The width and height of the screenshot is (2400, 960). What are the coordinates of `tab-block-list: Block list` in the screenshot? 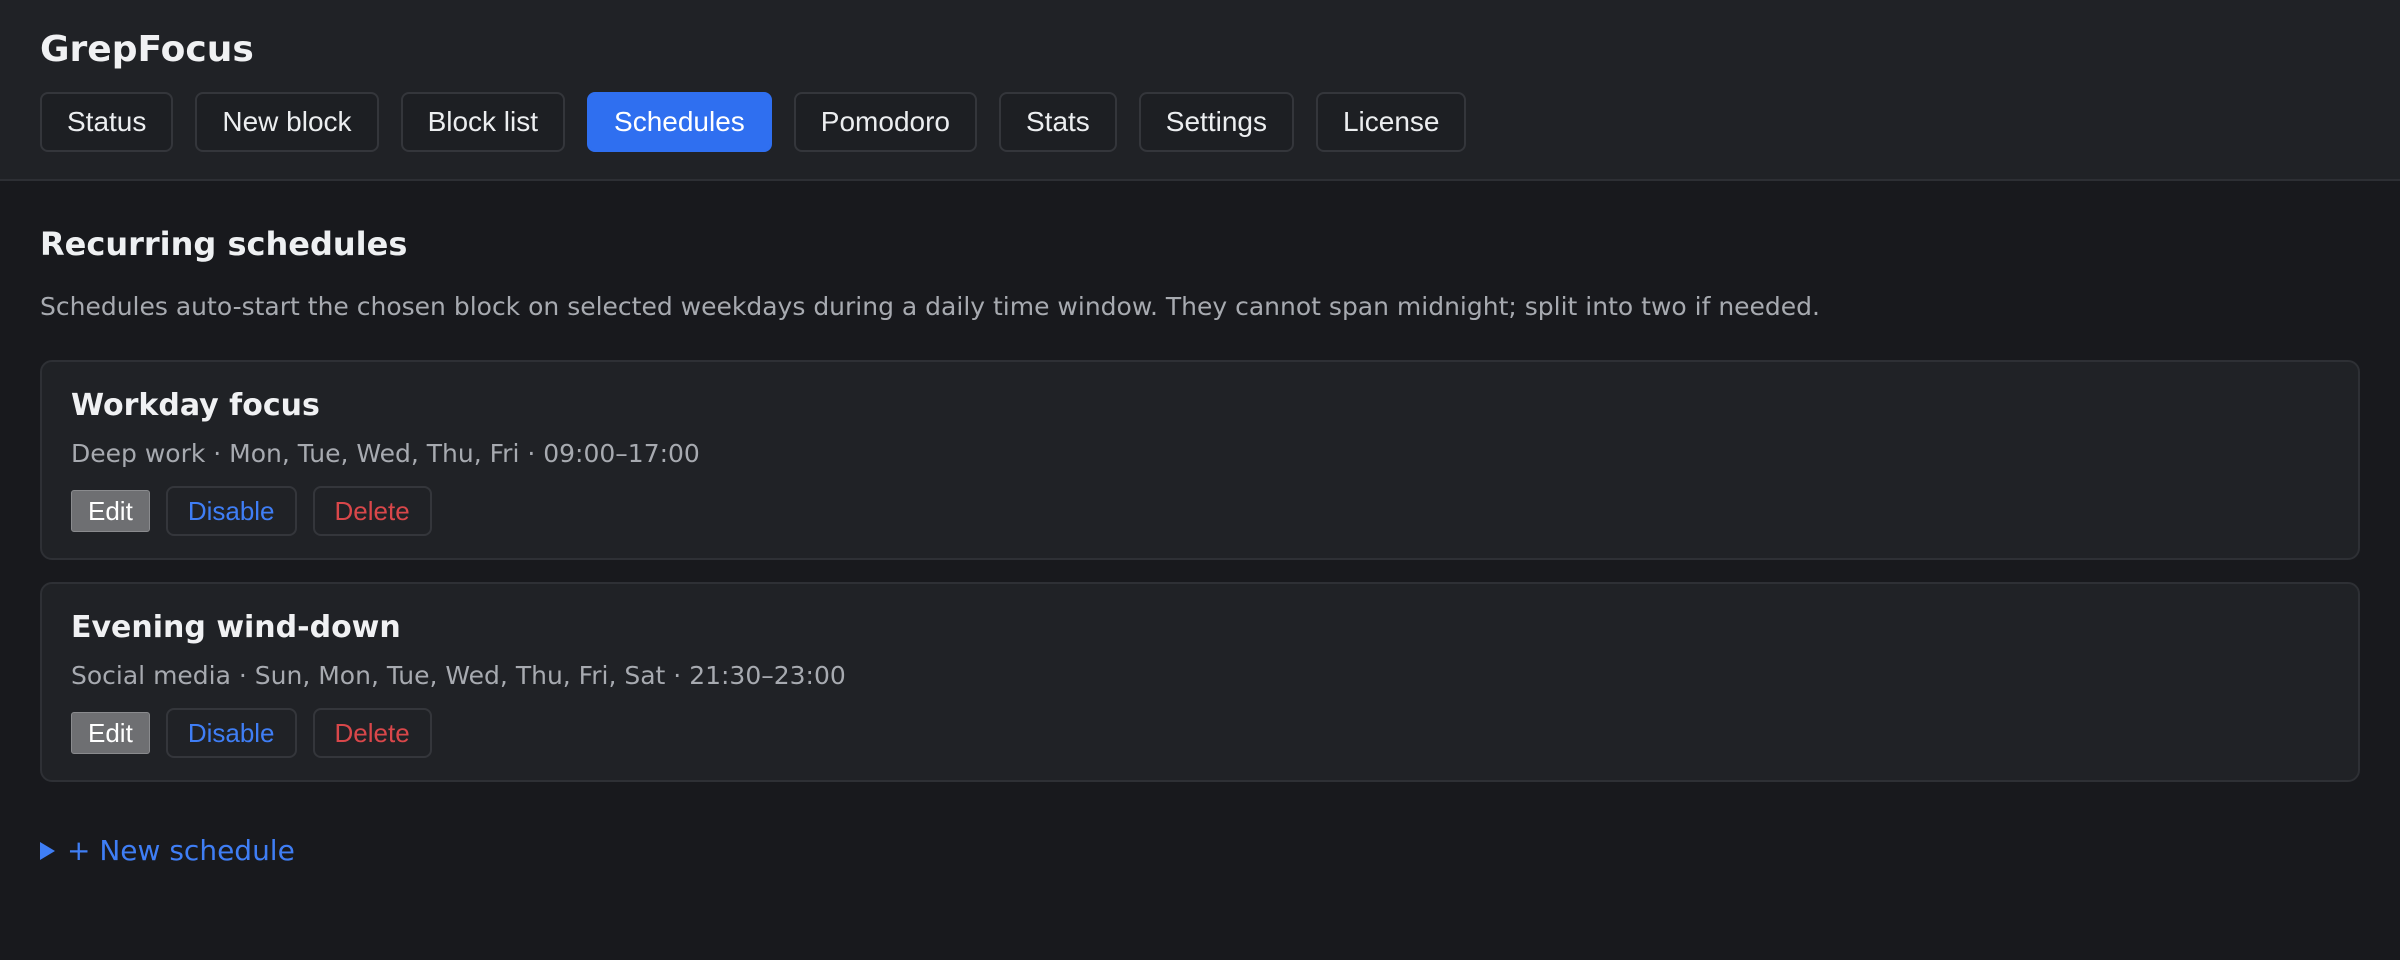 It's located at (483, 122).